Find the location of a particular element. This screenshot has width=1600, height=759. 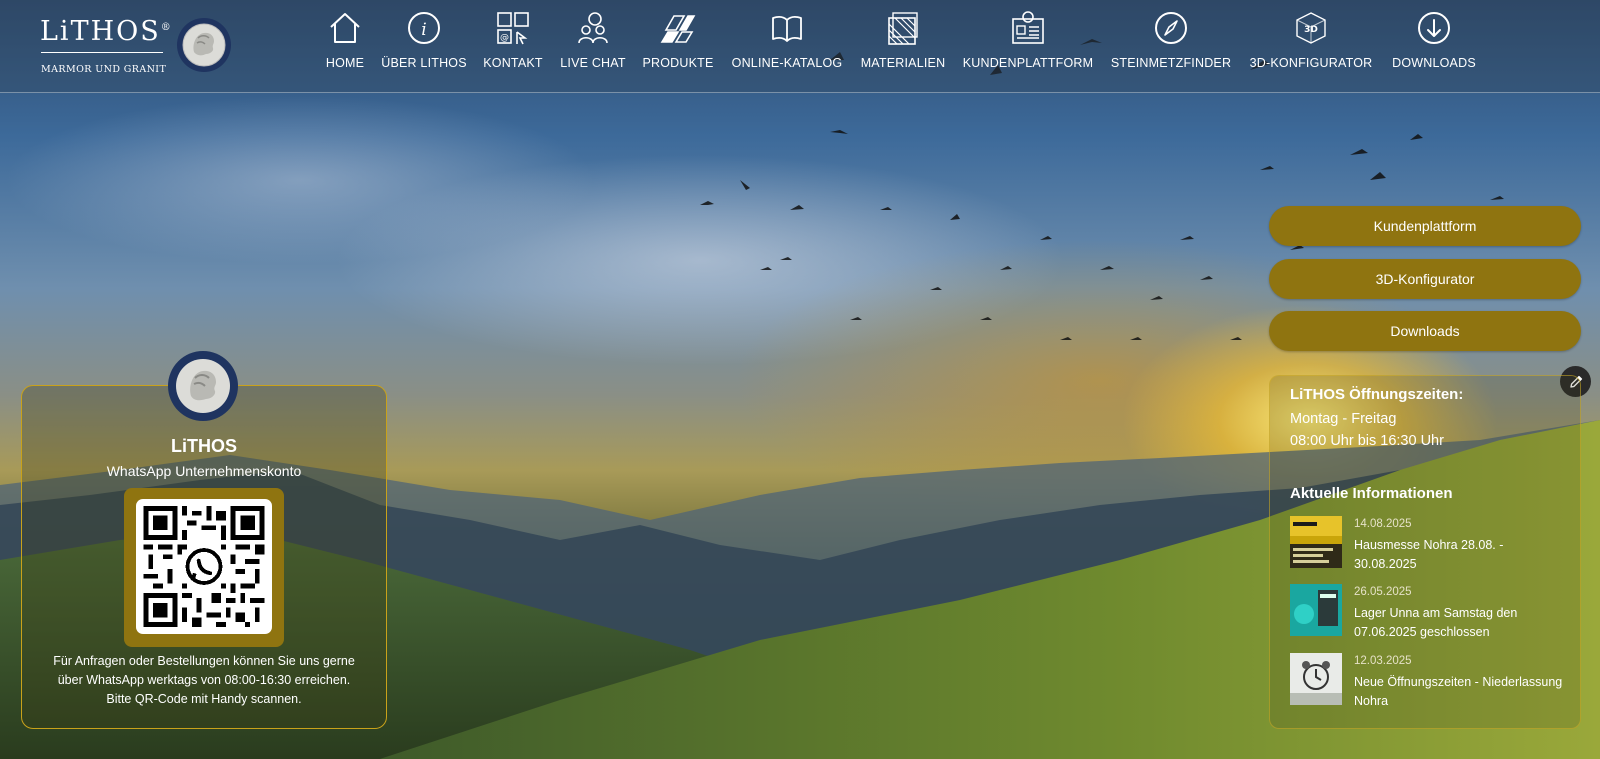

book-icon is located at coordinates (787, 29).